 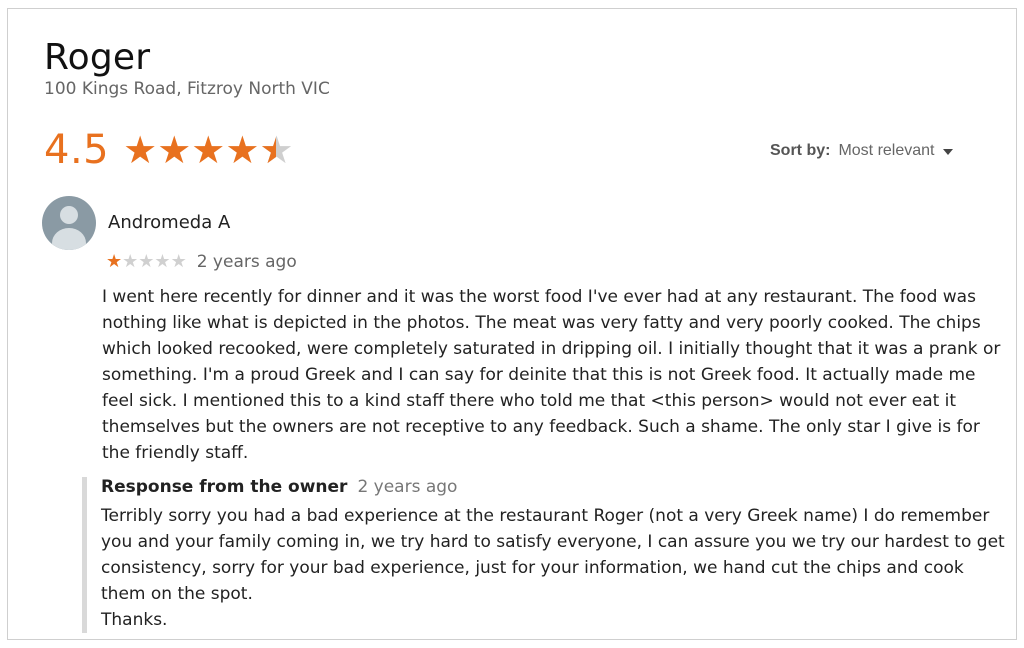 I want to click on avatar-body, so click(x=69, y=239).